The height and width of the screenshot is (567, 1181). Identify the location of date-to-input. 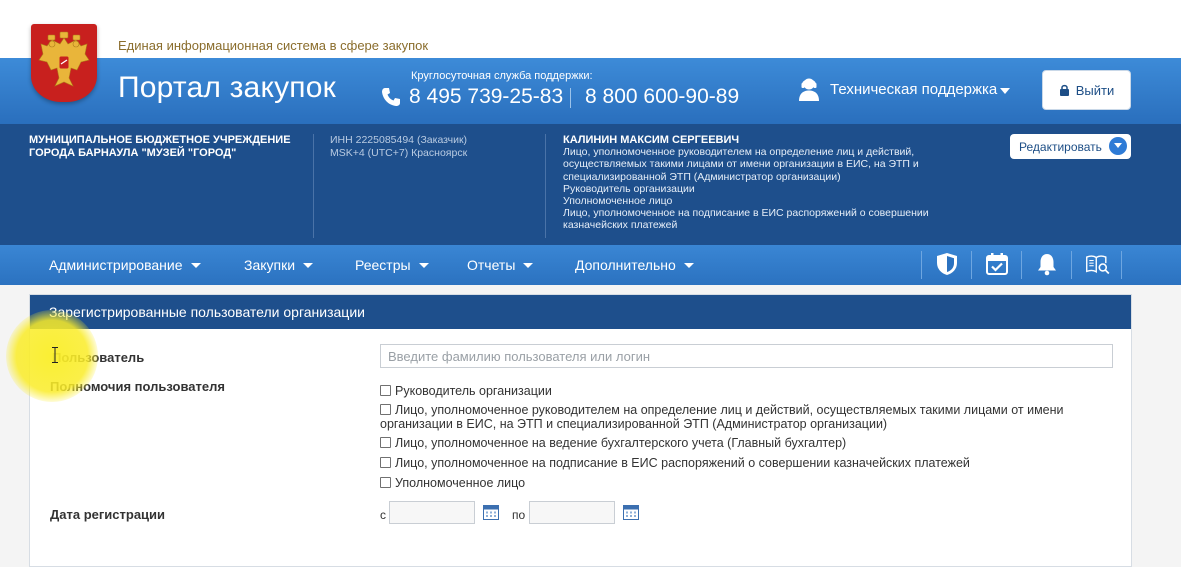
(572, 512).